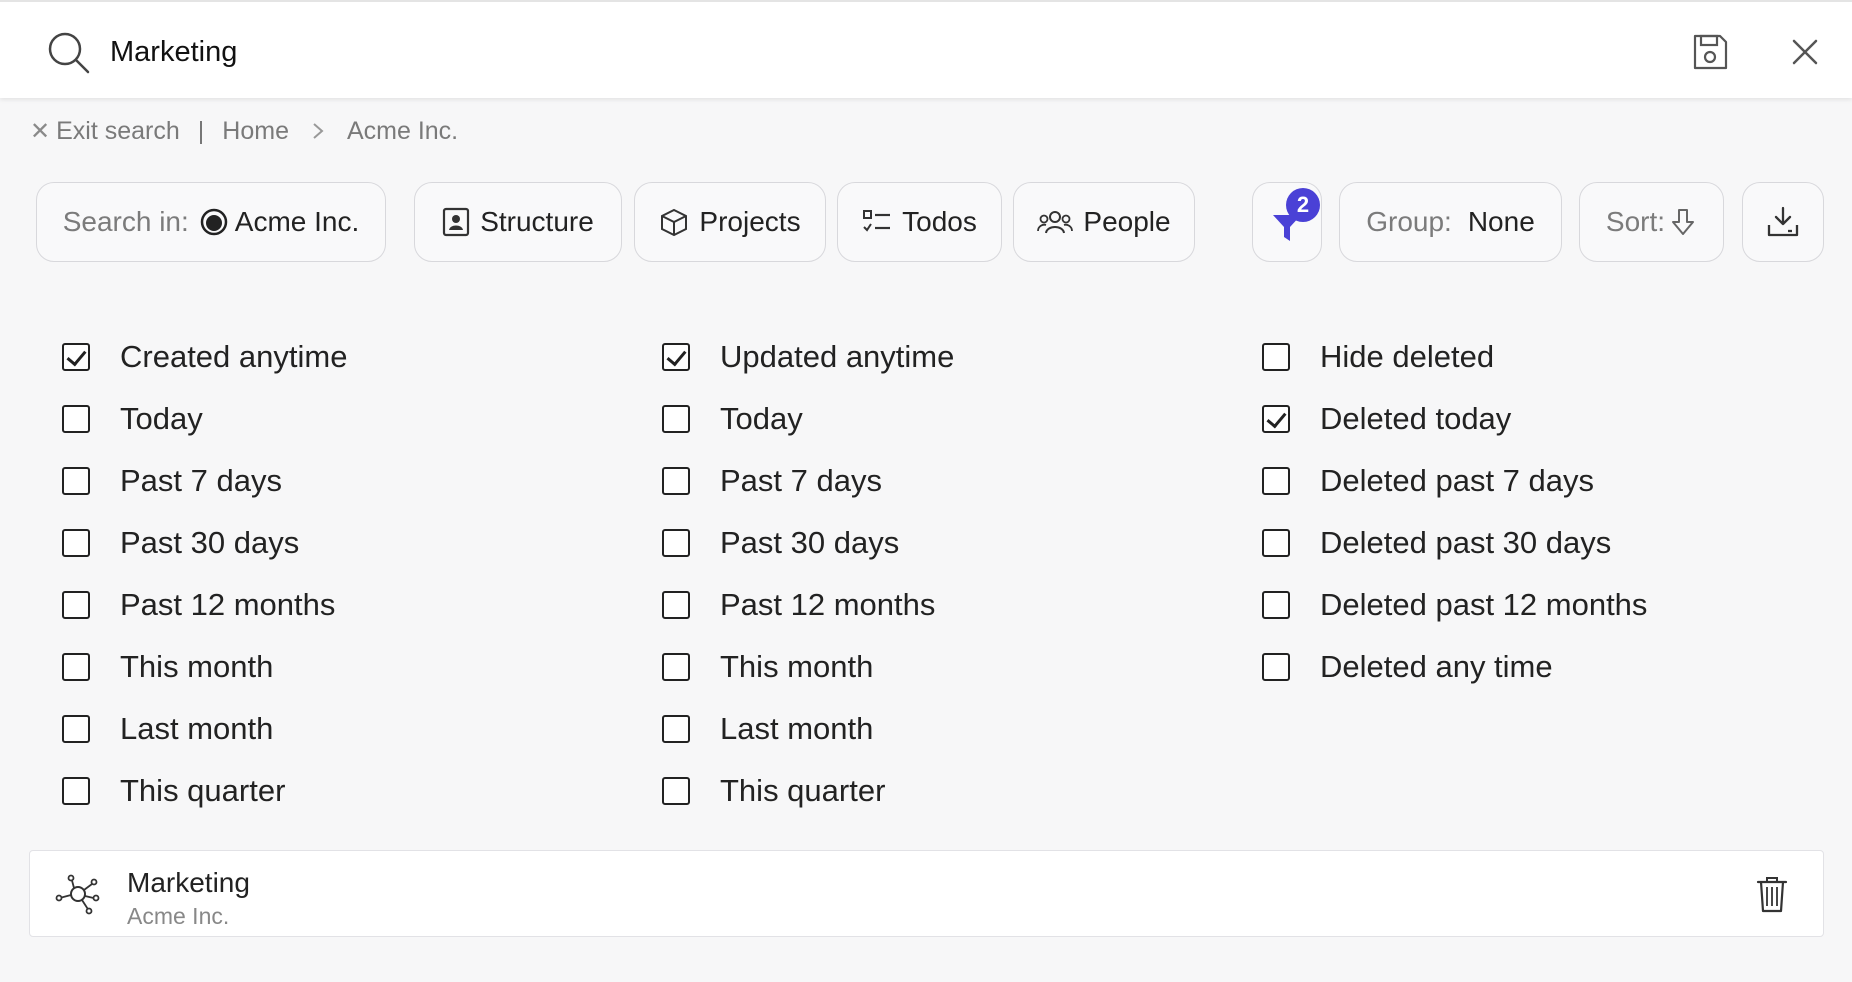  I want to click on created-filter-option: Past 7 days, so click(204, 481).